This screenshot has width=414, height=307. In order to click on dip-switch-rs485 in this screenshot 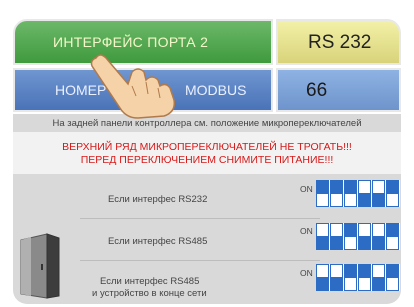, I will do `click(358, 236)`.